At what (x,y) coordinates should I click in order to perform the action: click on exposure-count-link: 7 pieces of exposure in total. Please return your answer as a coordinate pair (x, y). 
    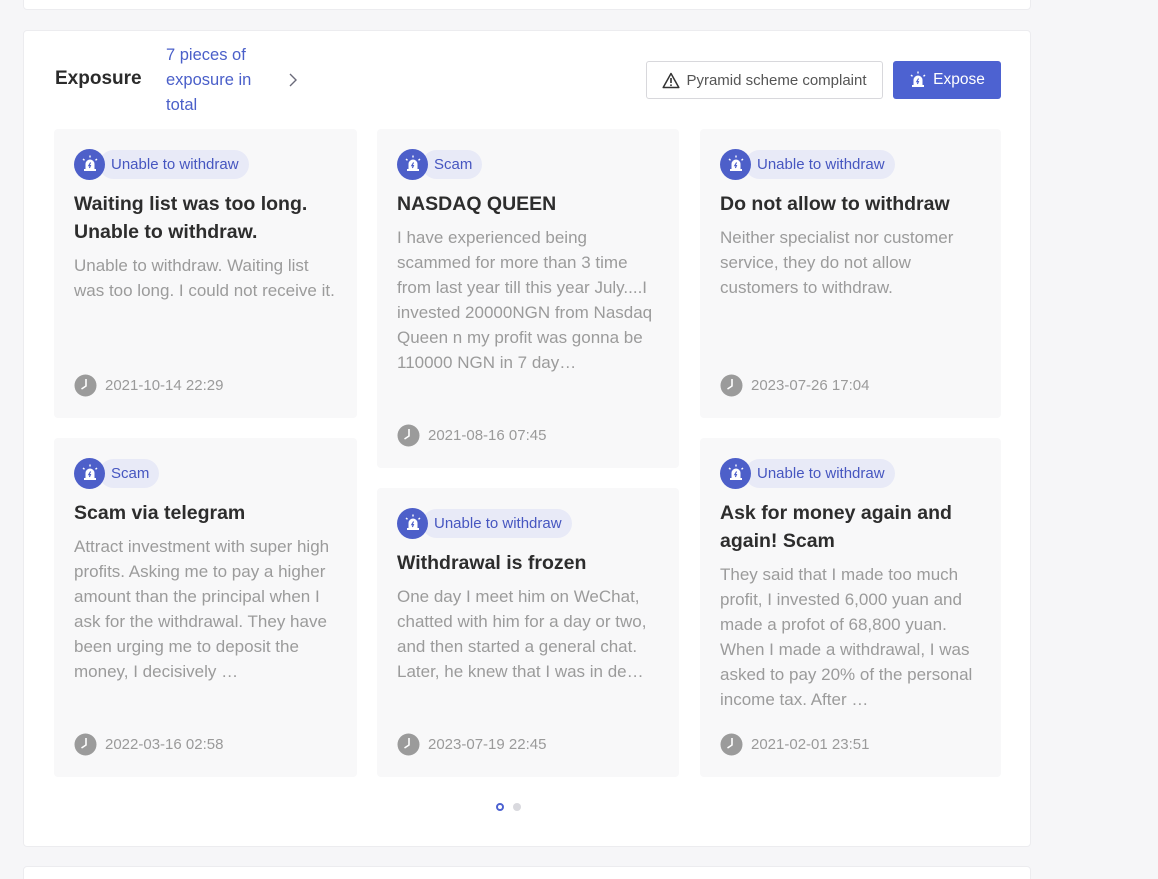
    Looking at the image, I should click on (226, 80).